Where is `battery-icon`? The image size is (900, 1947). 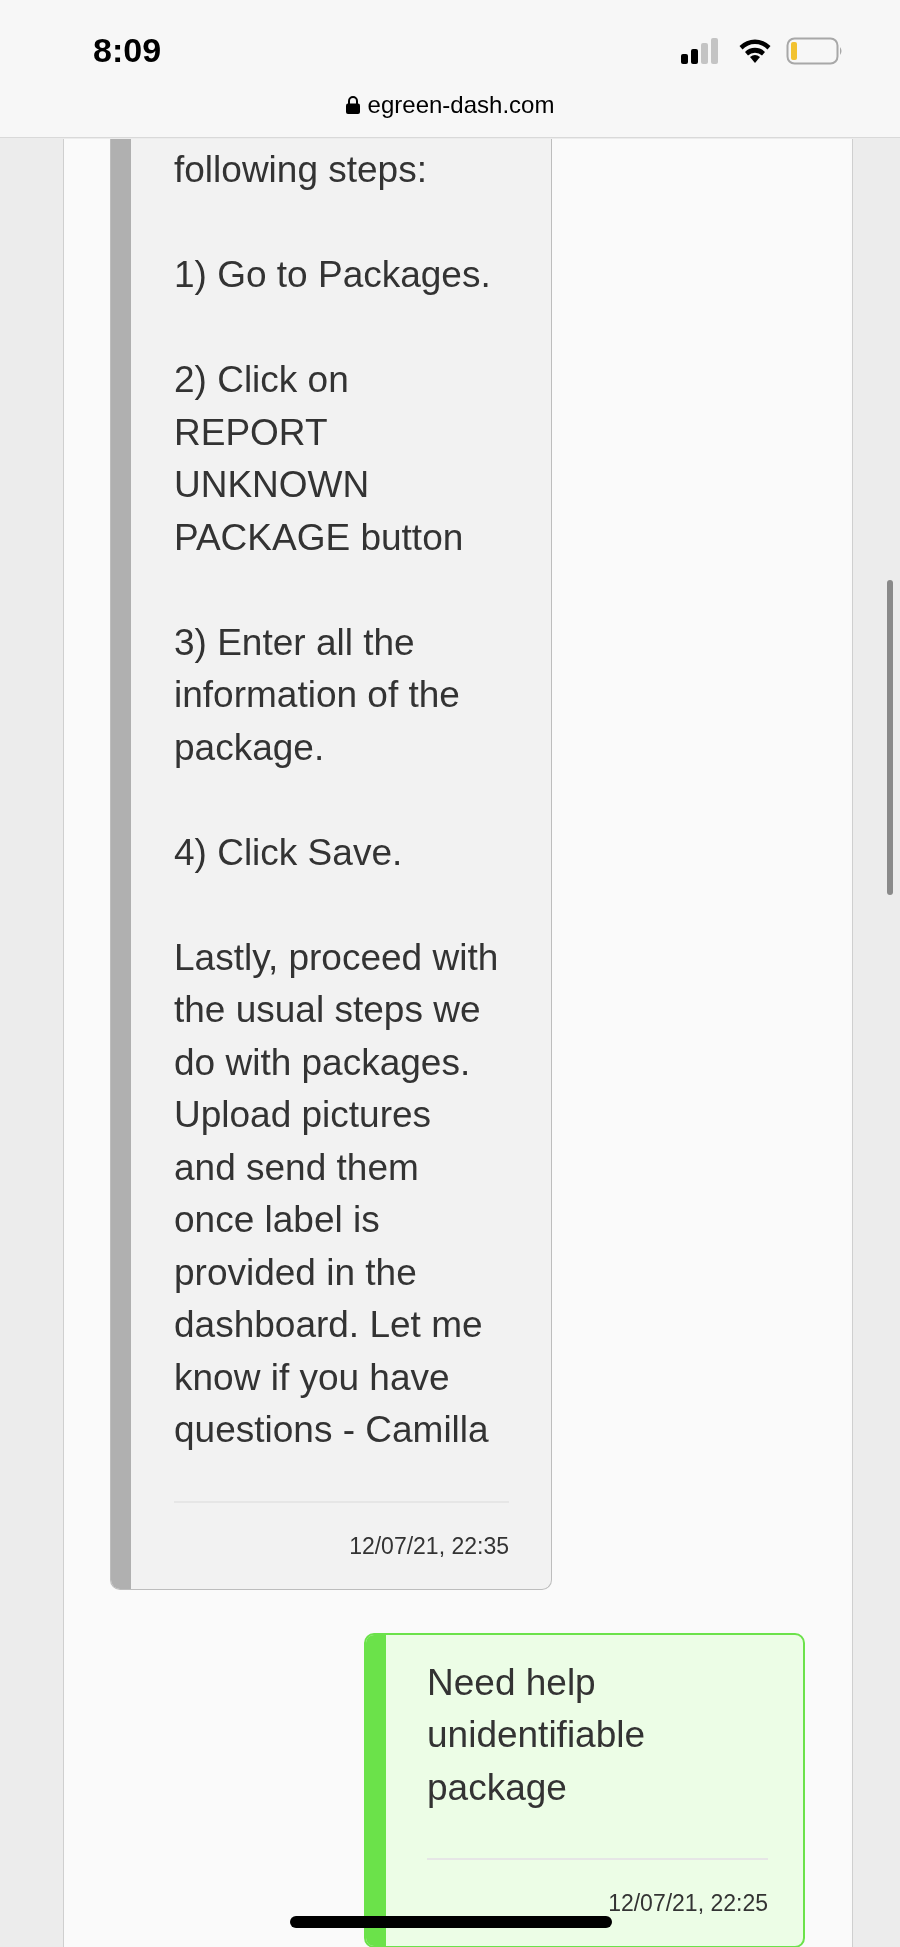 battery-icon is located at coordinates (815, 51).